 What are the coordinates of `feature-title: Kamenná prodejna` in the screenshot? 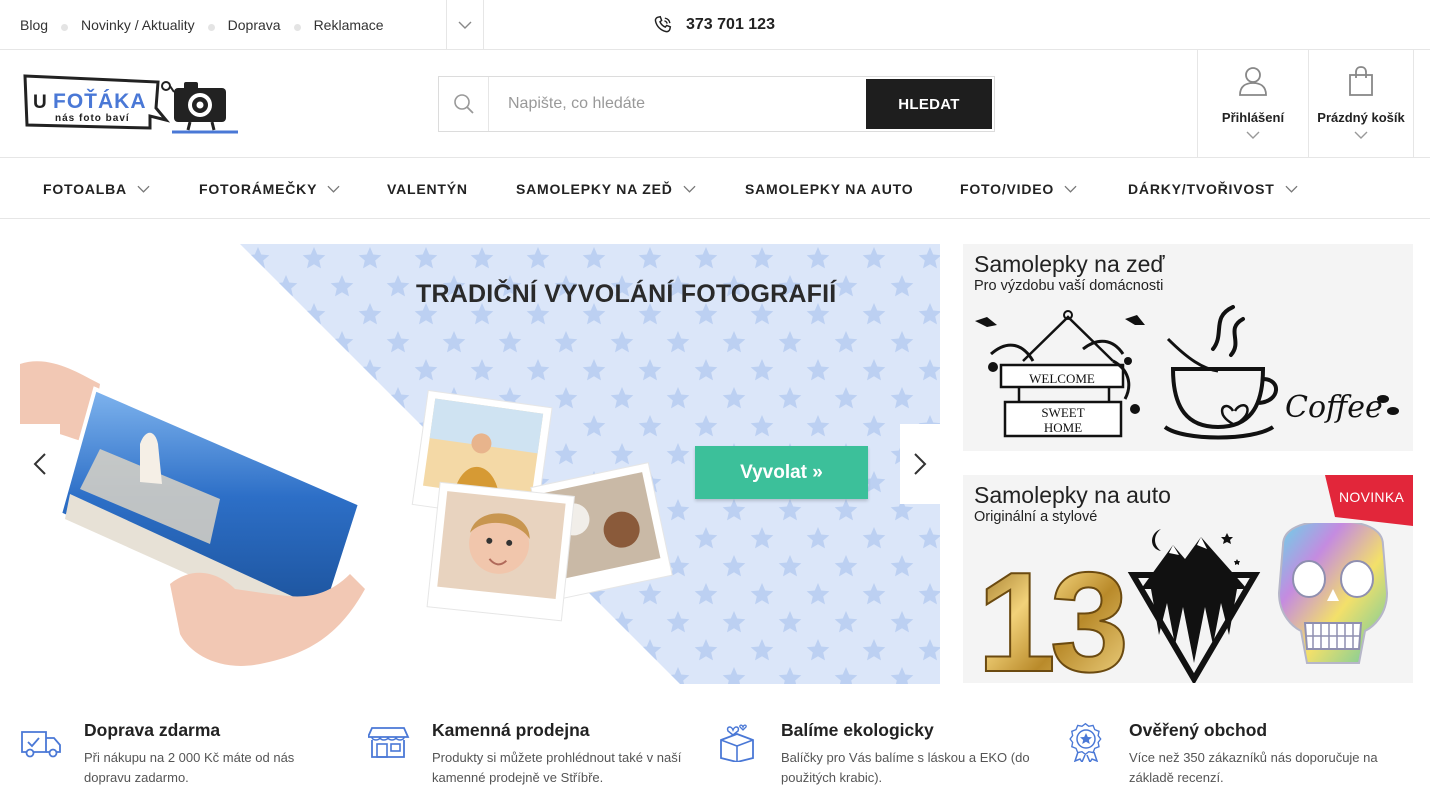 It's located at (511, 730).